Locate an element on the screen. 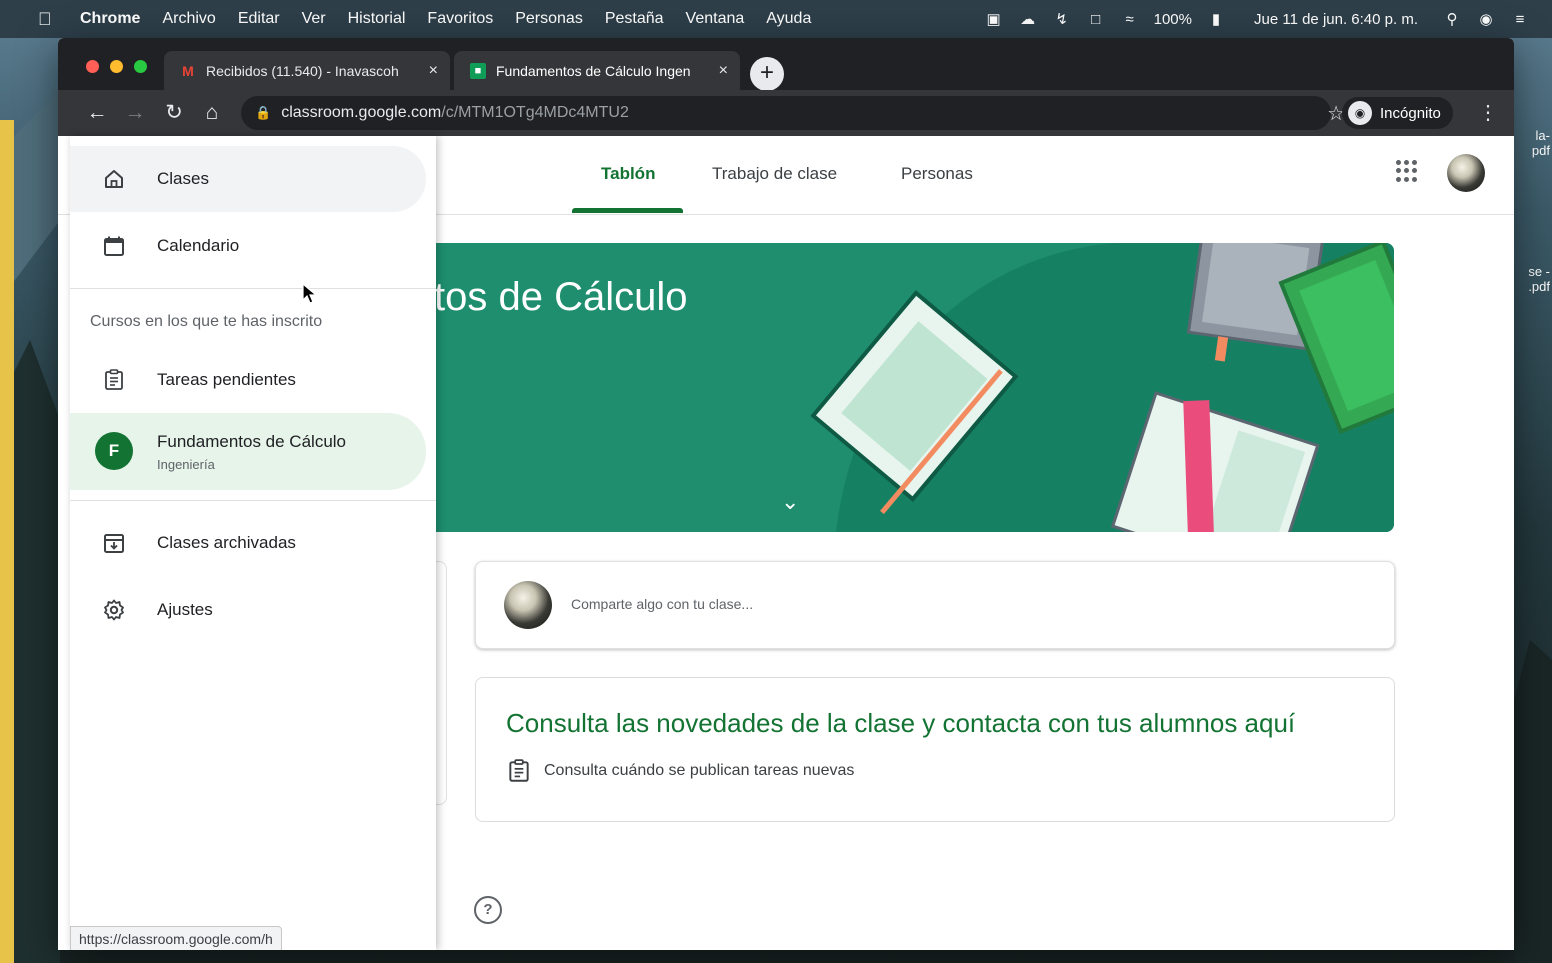  enrolled-section-label: Cursos en los que te has inscrito is located at coordinates (206, 321).